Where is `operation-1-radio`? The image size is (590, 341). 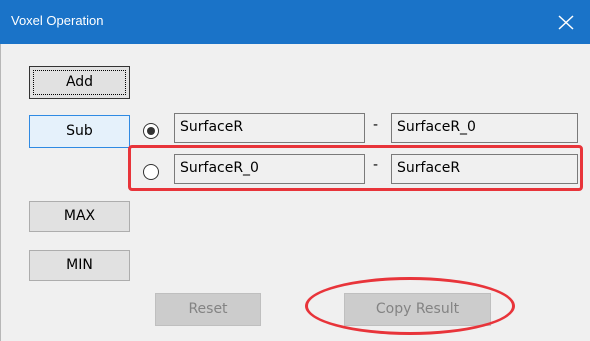
operation-1-radio is located at coordinates (151, 131).